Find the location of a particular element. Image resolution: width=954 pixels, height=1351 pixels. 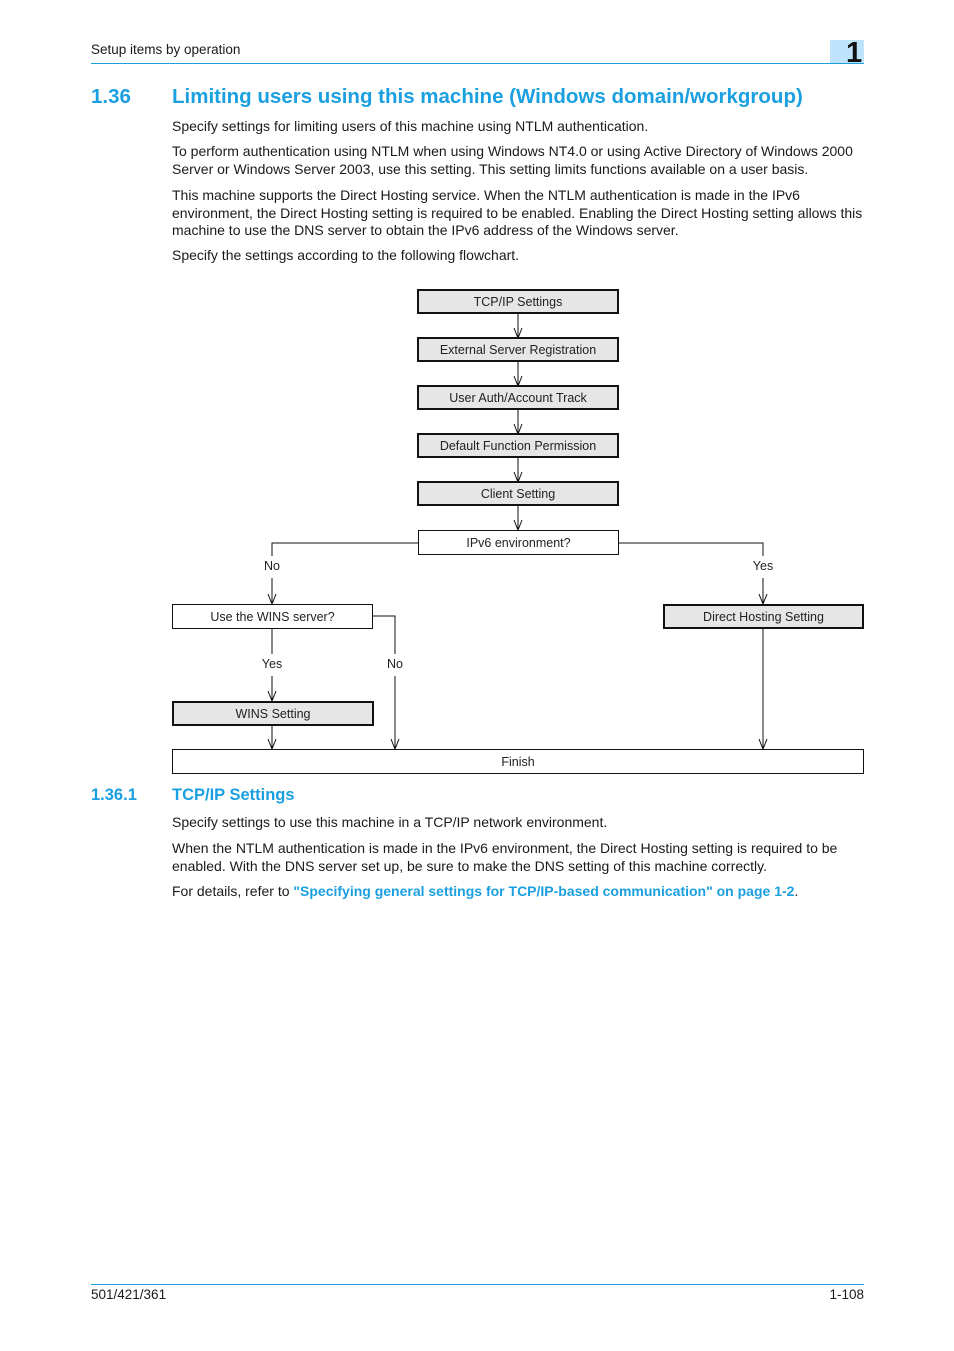

branch-label-wins-no: No is located at coordinates (395, 664).